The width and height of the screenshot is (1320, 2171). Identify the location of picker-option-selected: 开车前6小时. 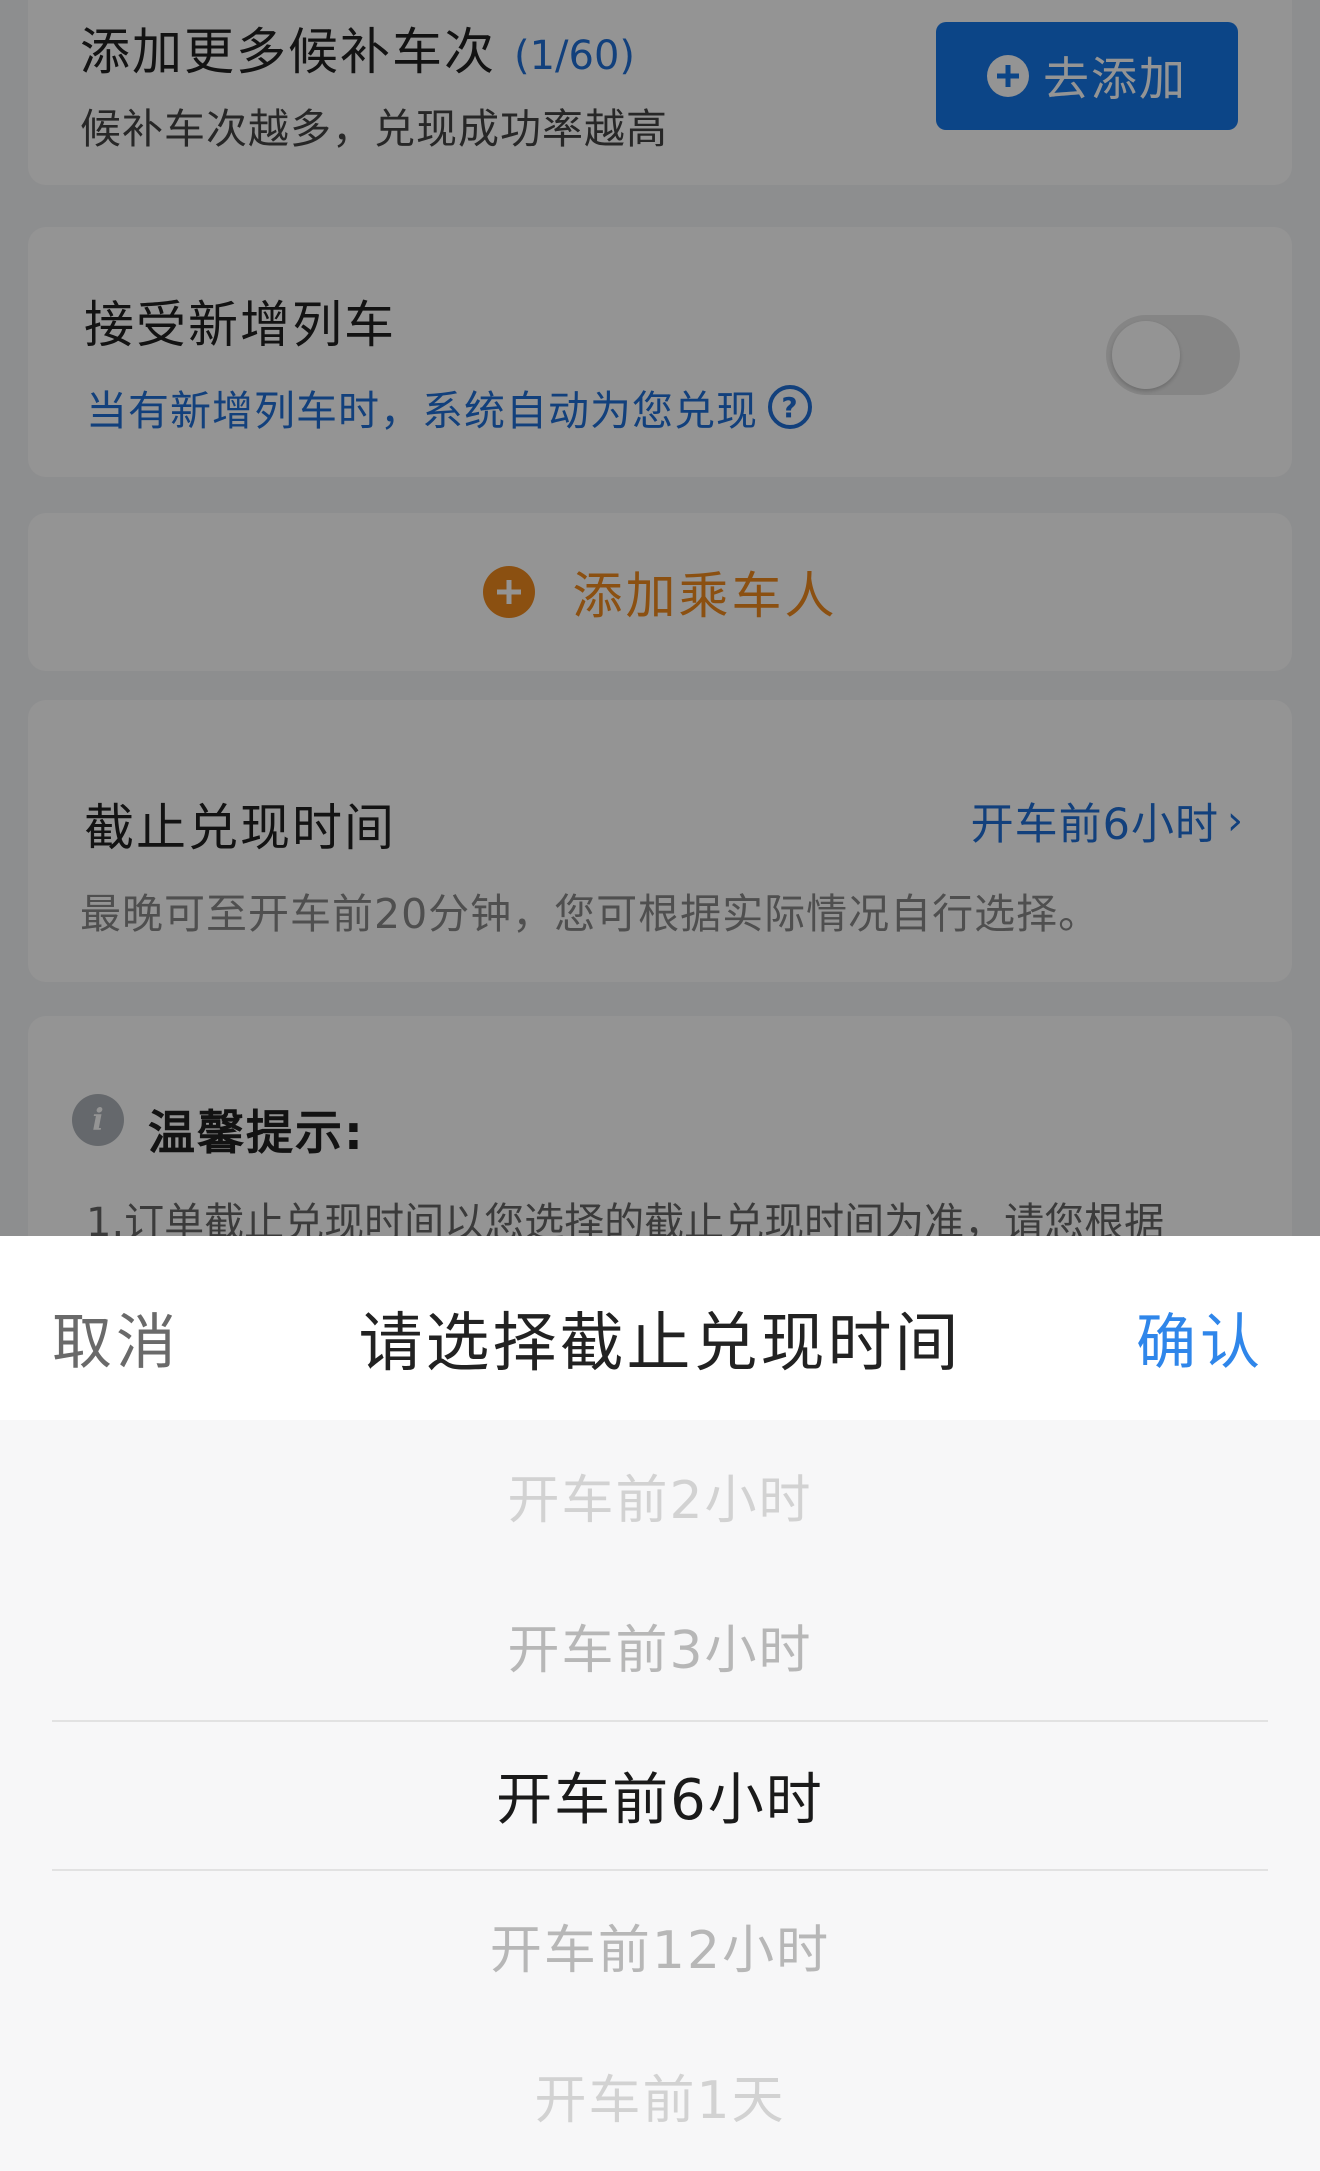
(660, 1795).